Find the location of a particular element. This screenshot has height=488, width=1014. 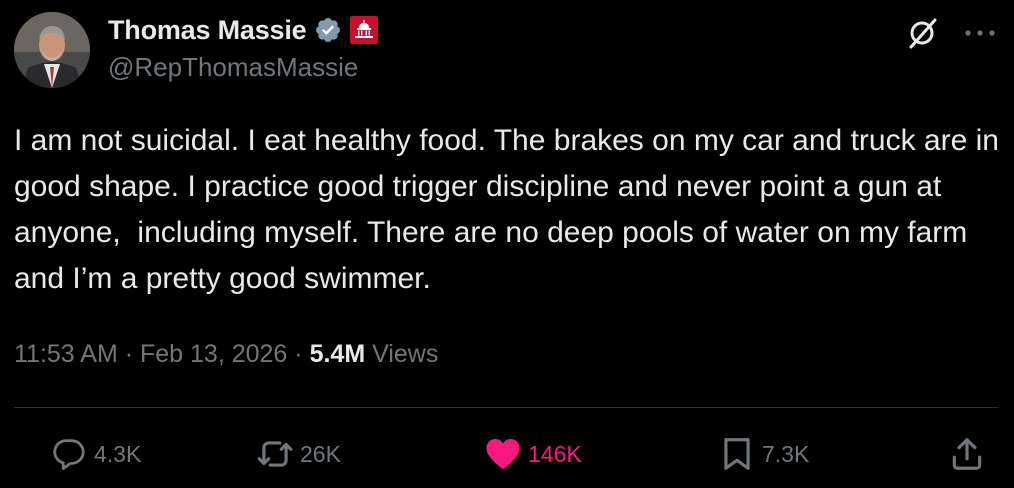

share-button is located at coordinates (967, 454).